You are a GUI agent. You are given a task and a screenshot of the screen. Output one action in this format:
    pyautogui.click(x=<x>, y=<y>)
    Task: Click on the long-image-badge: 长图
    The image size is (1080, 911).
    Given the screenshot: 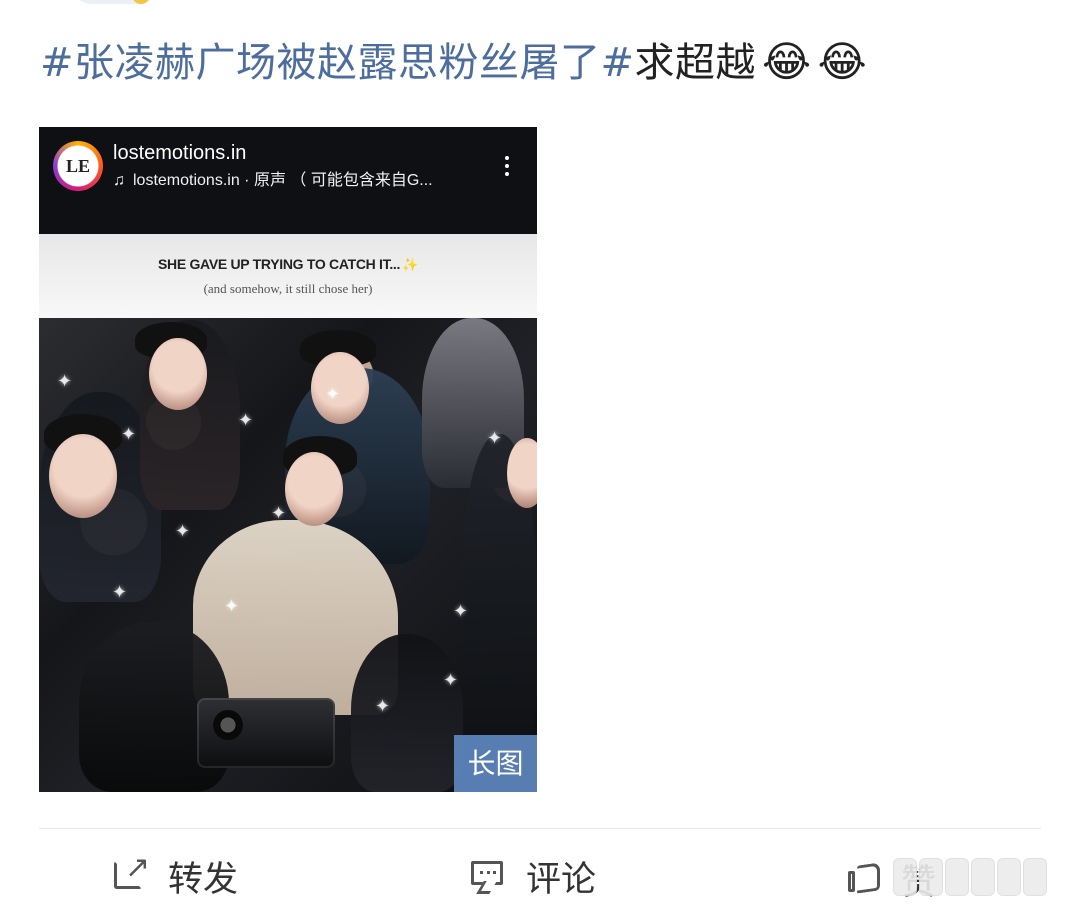 What is the action you would take?
    pyautogui.click(x=495, y=763)
    